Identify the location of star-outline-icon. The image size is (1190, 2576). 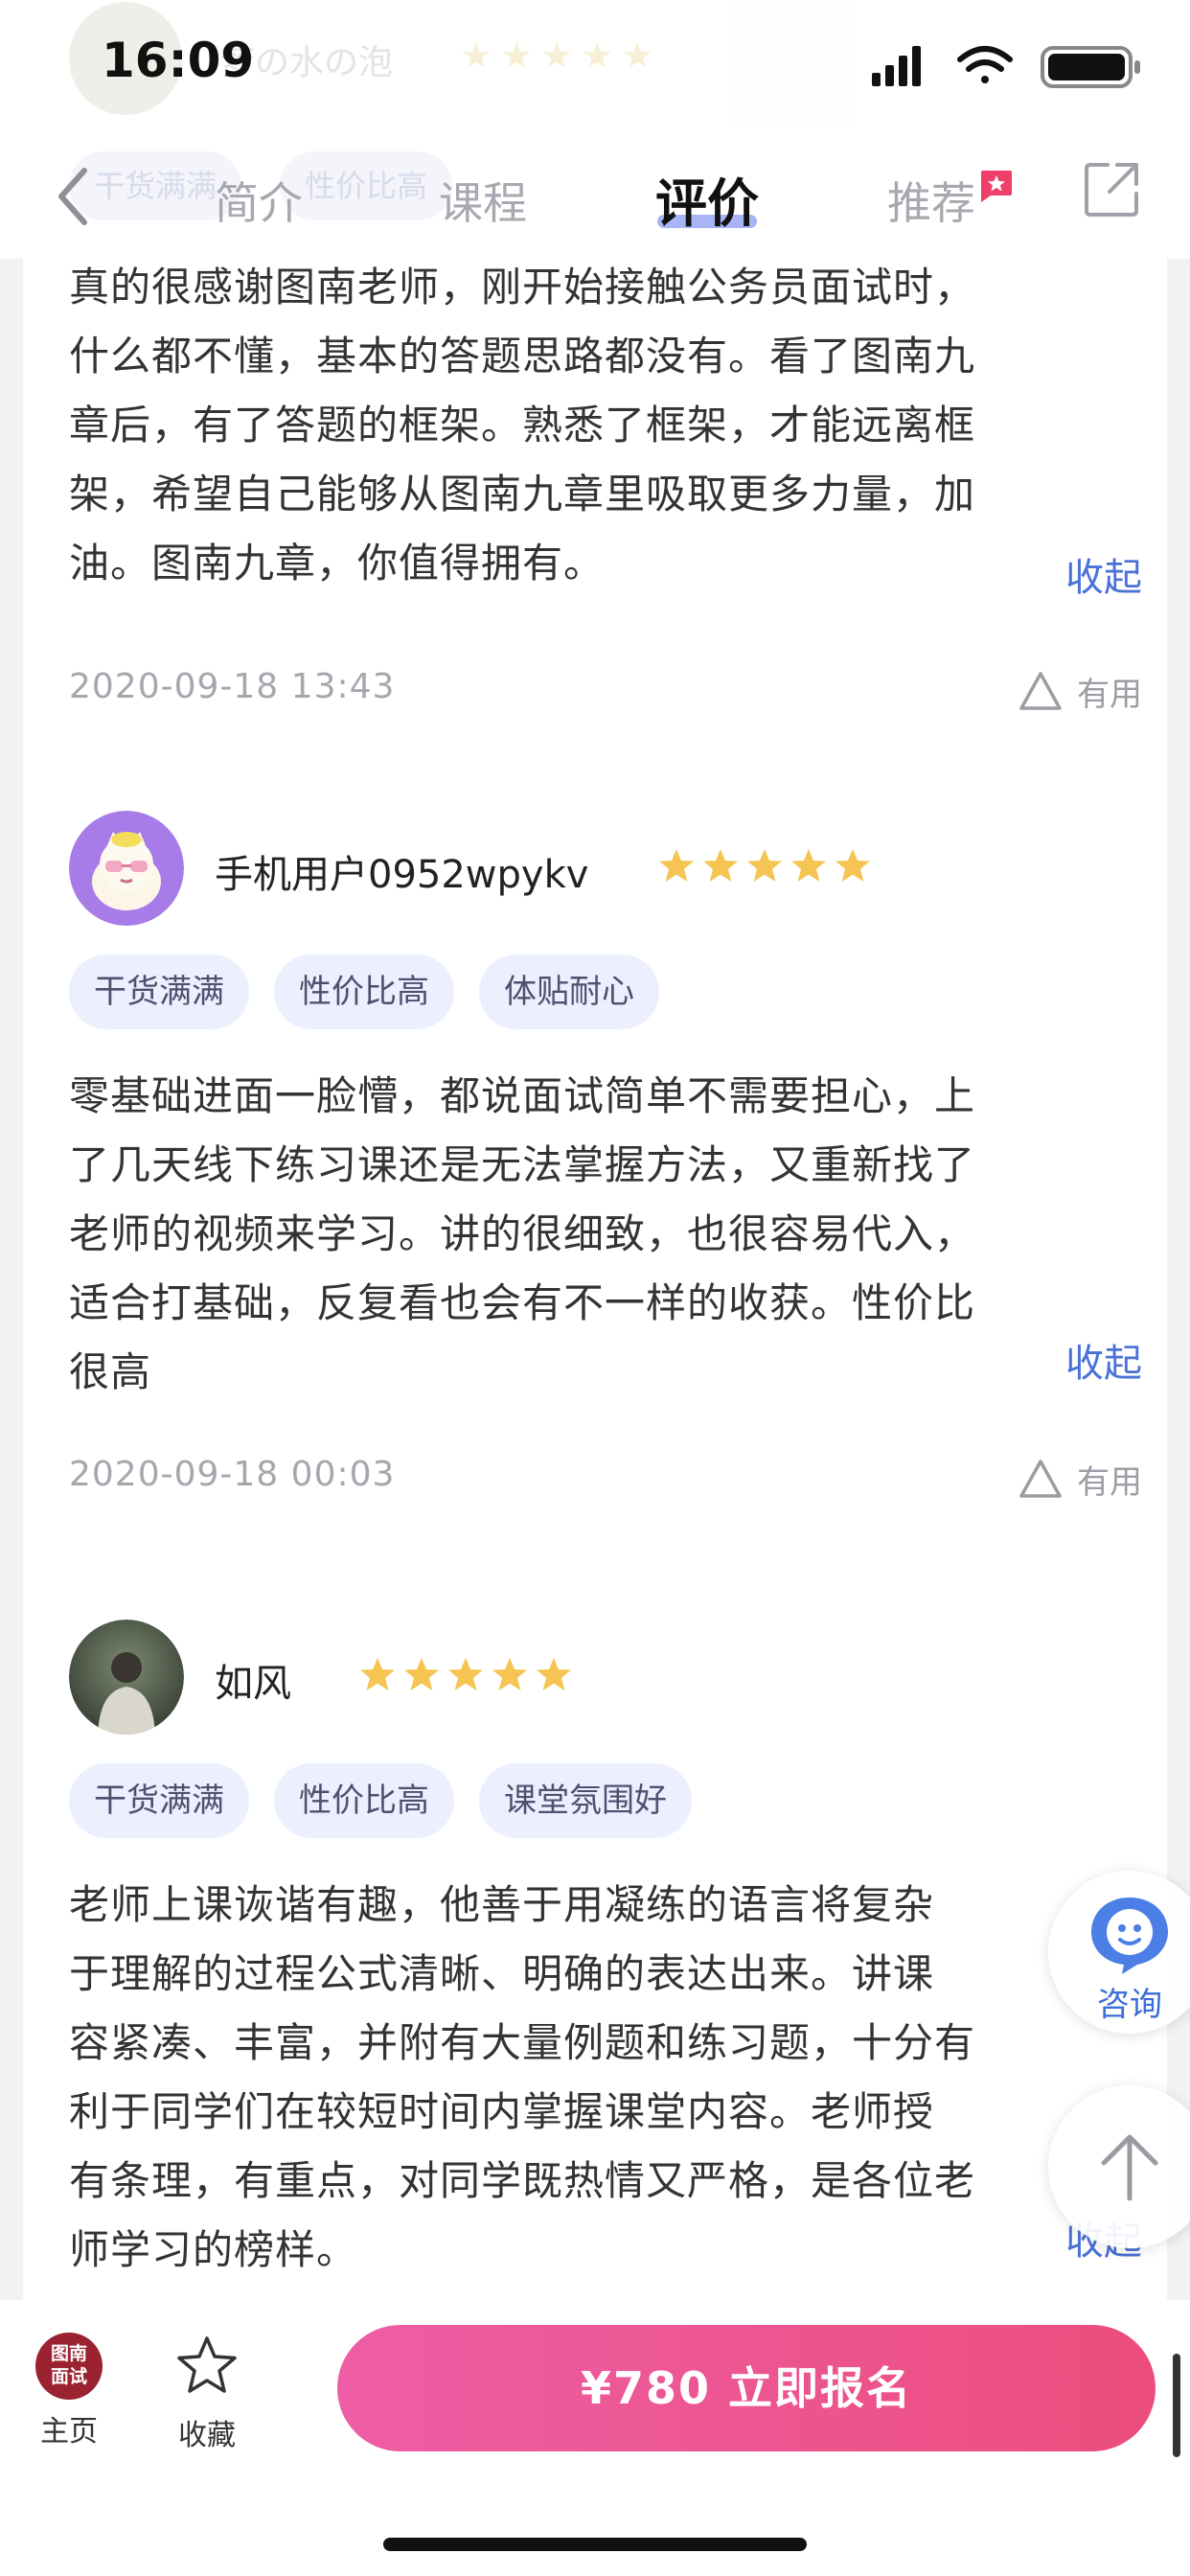
(207, 2364).